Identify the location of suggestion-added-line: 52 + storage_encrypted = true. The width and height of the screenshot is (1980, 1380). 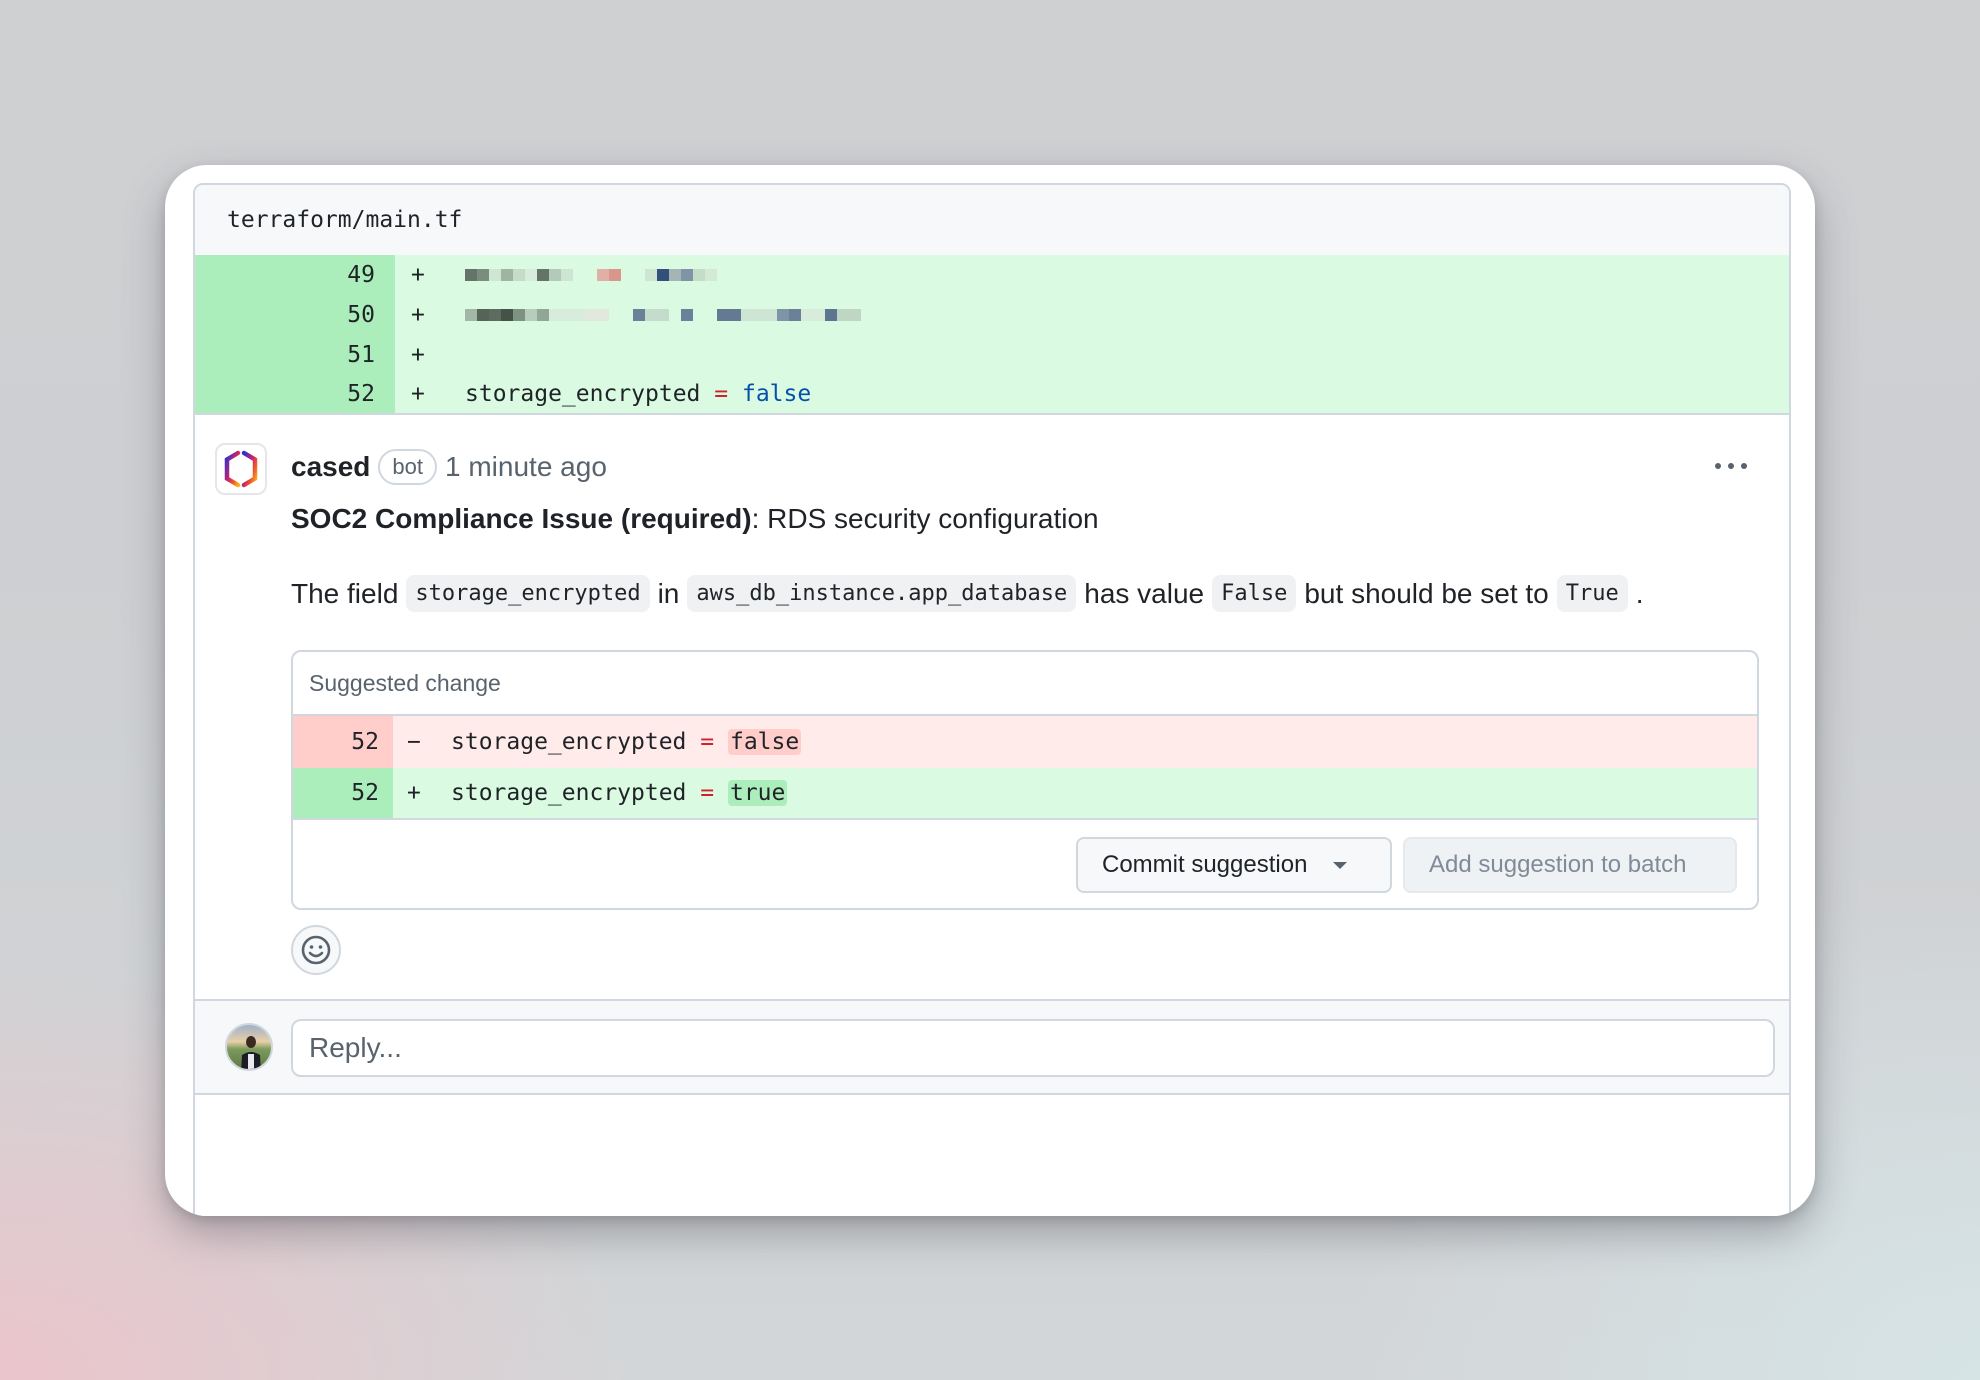
(1025, 794).